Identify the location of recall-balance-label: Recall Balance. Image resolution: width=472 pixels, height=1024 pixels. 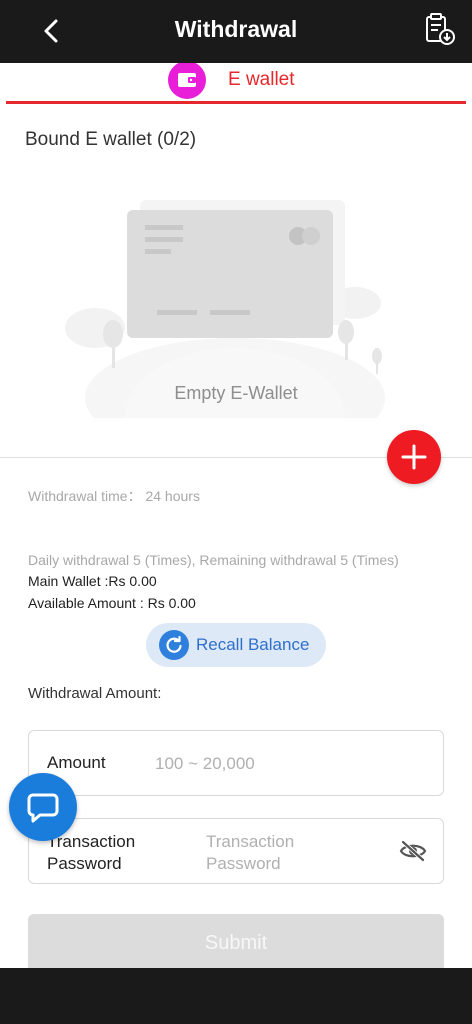
(253, 644).